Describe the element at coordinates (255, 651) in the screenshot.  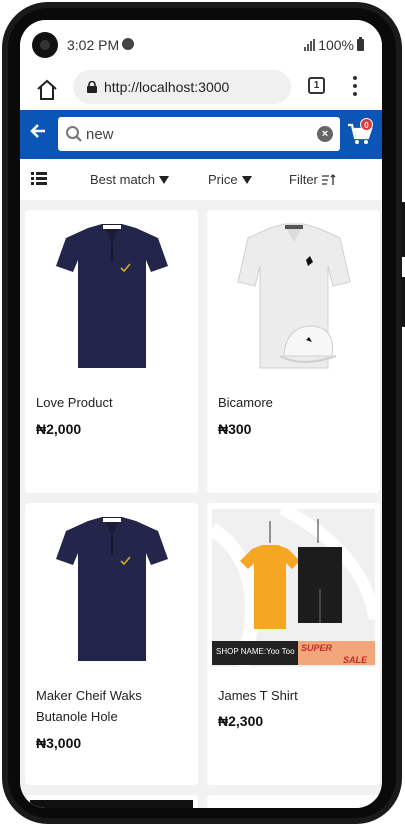
I see `shop-name-label: SHOP NAME:Yoo Too` at that location.